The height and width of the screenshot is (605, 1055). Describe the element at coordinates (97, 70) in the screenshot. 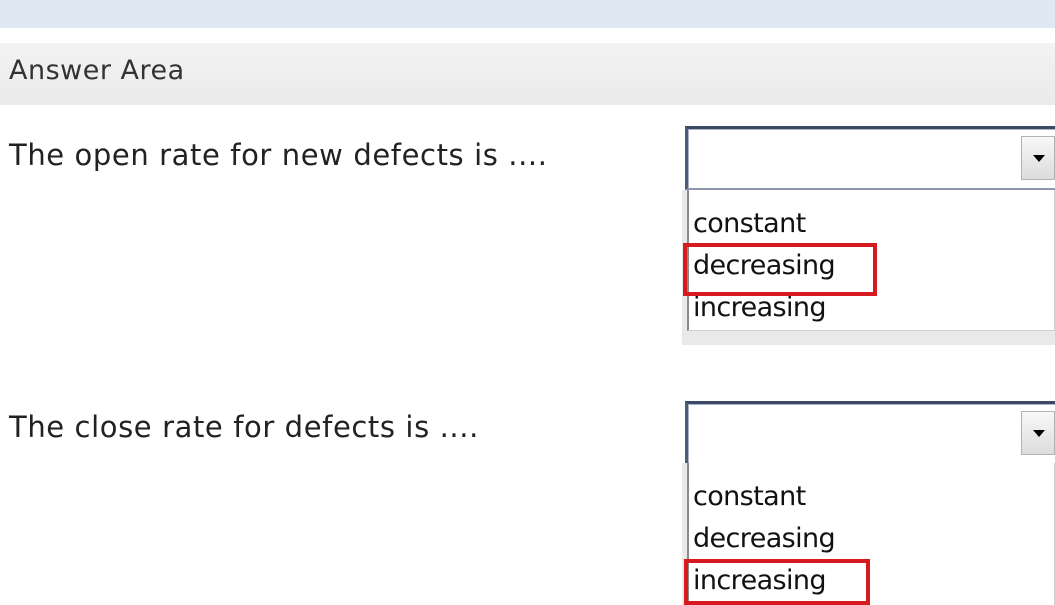

I see `answer-area-title: Answer Area` at that location.